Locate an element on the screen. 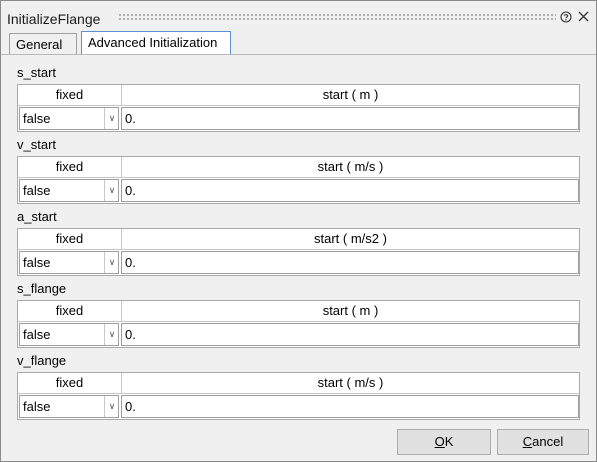 The image size is (597, 462). tab-general: General is located at coordinates (43, 44).